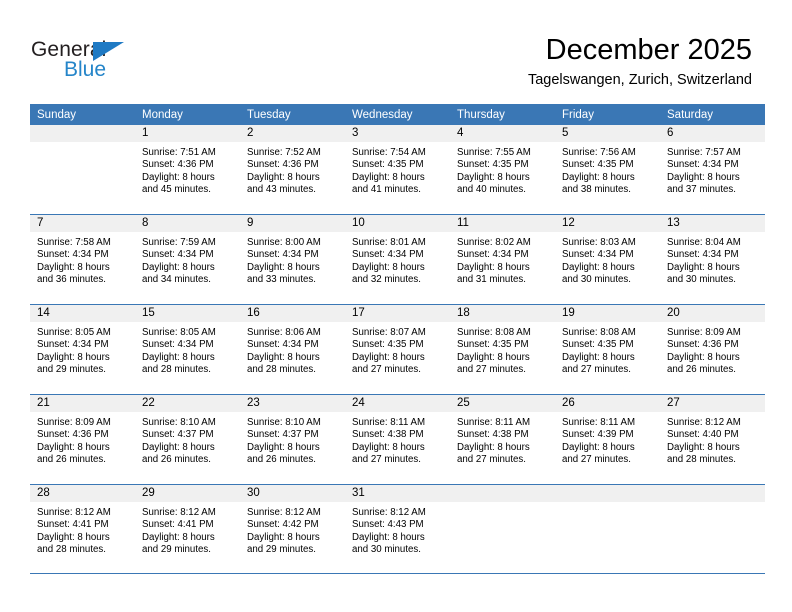  Describe the element at coordinates (599, 422) in the screenshot. I see `sunrise-text: Sunrise: 8:11 AM` at that location.